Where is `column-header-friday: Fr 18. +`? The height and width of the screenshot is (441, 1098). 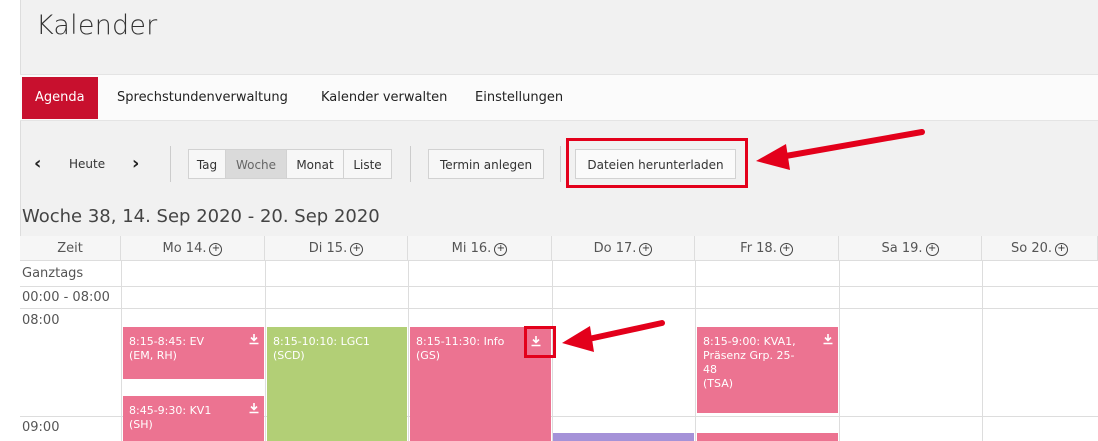 column-header-friday: Fr 18. + is located at coordinates (767, 248).